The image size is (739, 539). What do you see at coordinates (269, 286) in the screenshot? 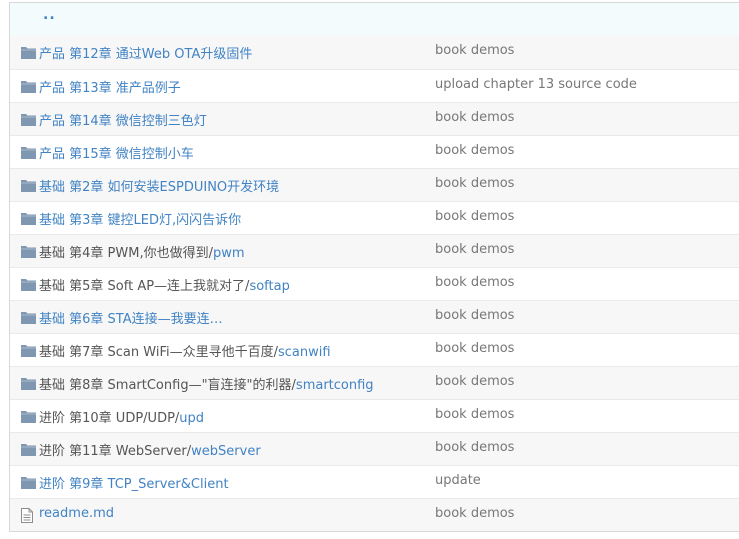
I see `file-link: softap` at bounding box center [269, 286].